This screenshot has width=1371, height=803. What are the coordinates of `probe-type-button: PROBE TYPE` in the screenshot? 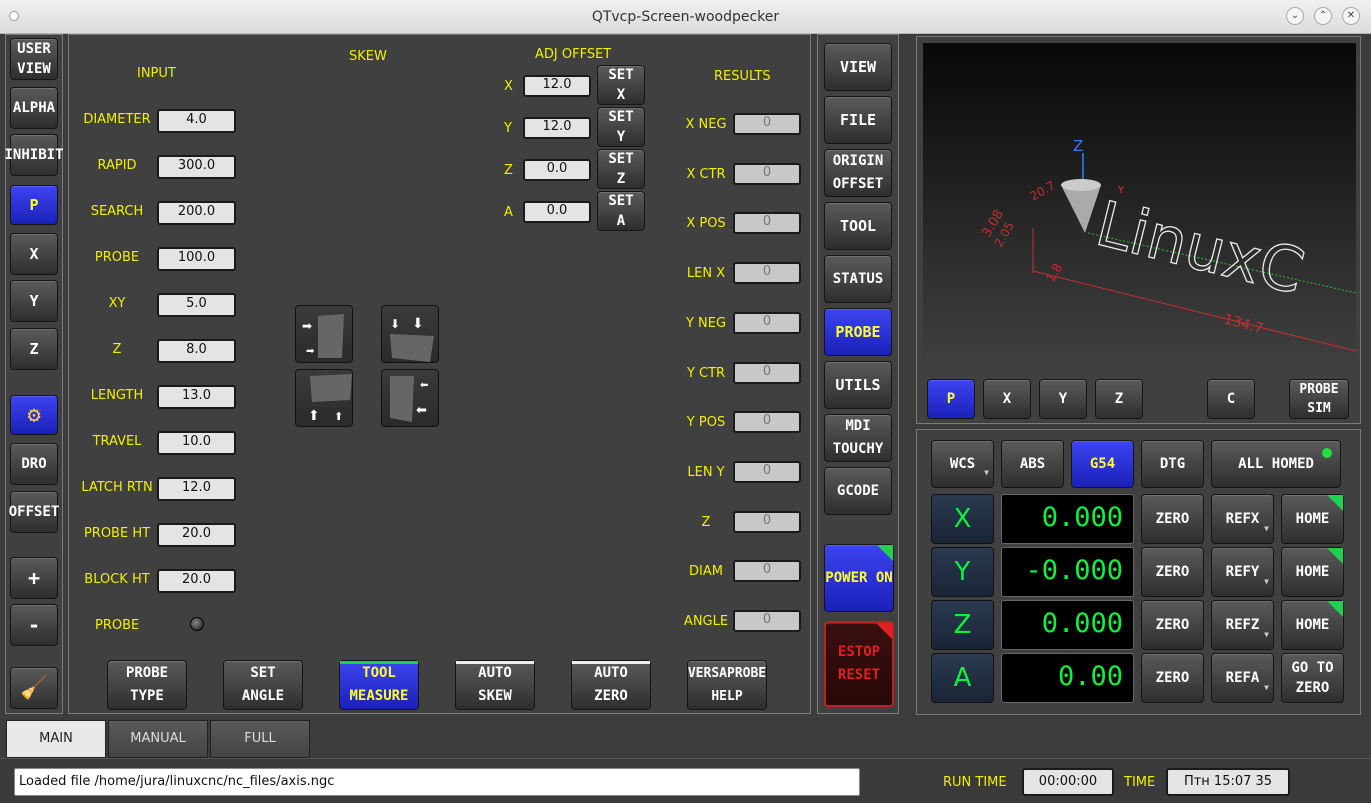 It's located at (147, 685).